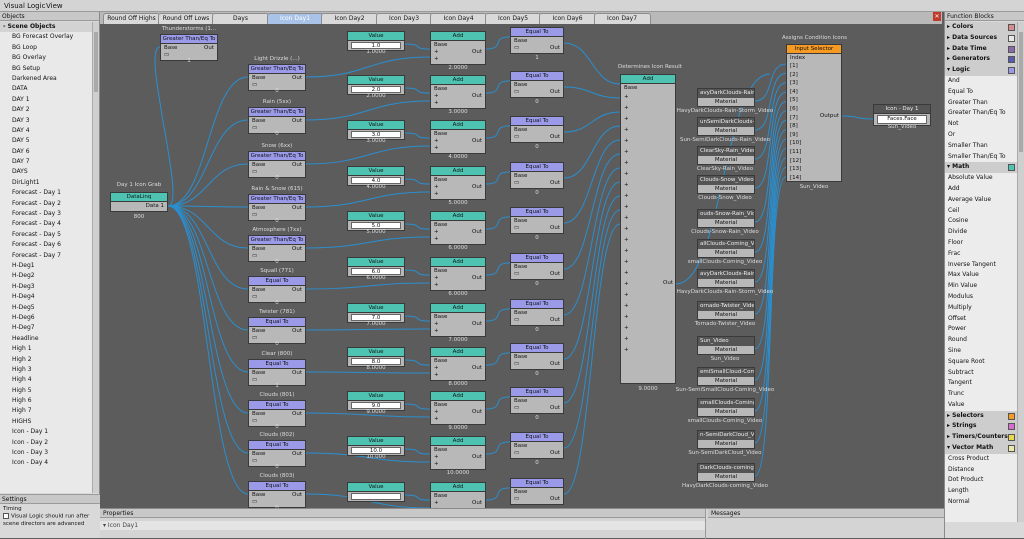  Describe the element at coordinates (376, 446) in the screenshot. I see `value-node: Value 10.0` at that location.